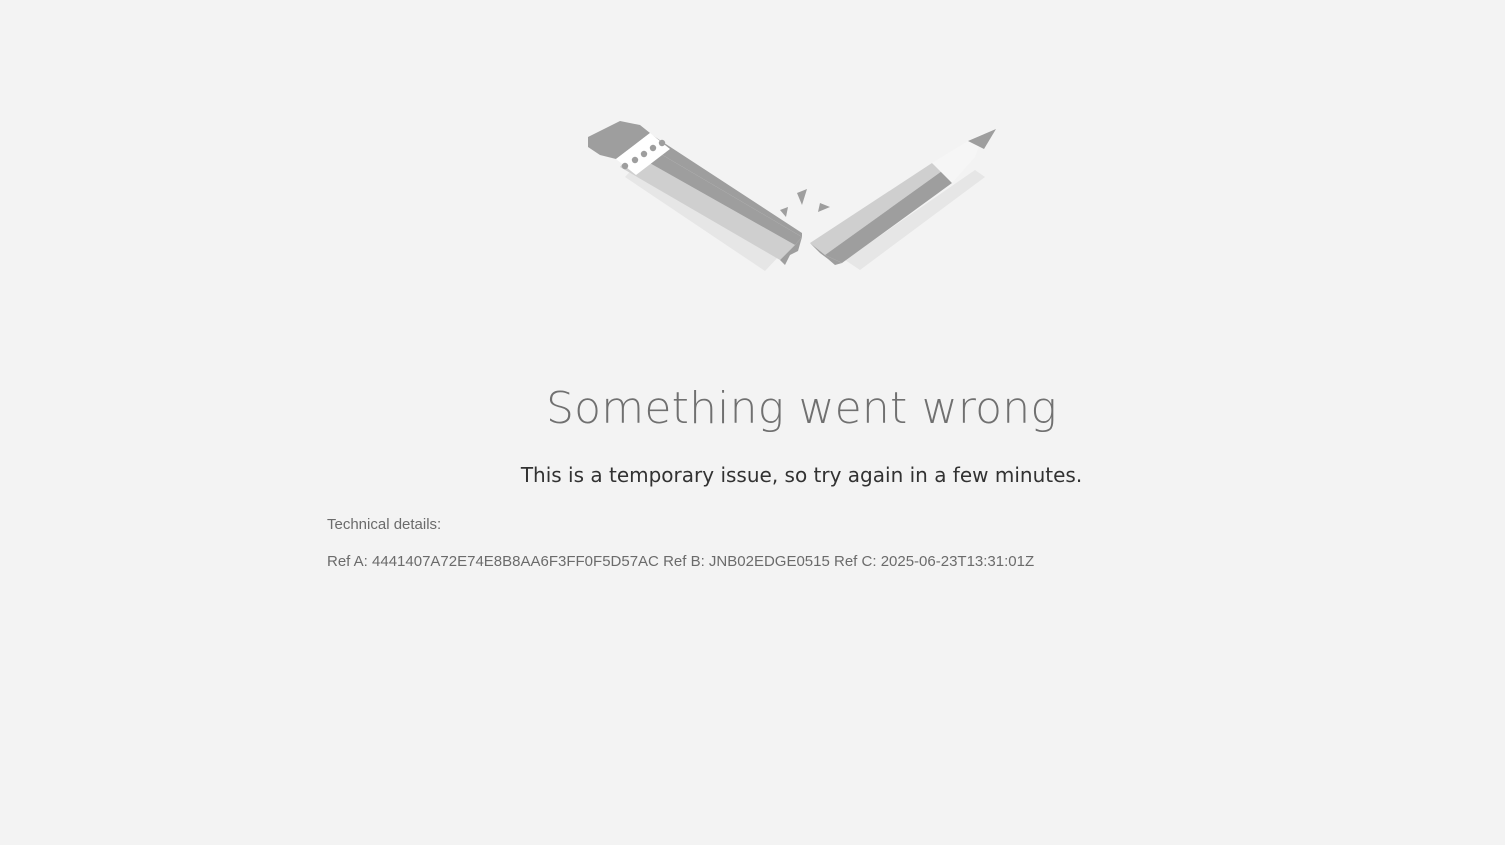 Image resolution: width=1505 pixels, height=845 pixels. What do you see at coordinates (805, 203) in the screenshot?
I see `break-spark-icon` at bounding box center [805, 203].